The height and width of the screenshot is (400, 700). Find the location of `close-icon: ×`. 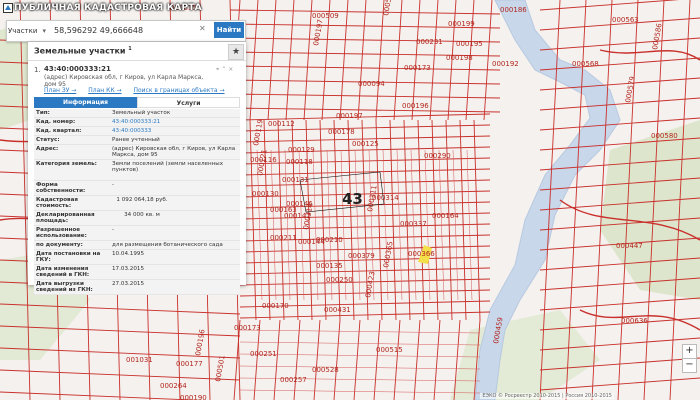

close-icon: × is located at coordinates (230, 69).